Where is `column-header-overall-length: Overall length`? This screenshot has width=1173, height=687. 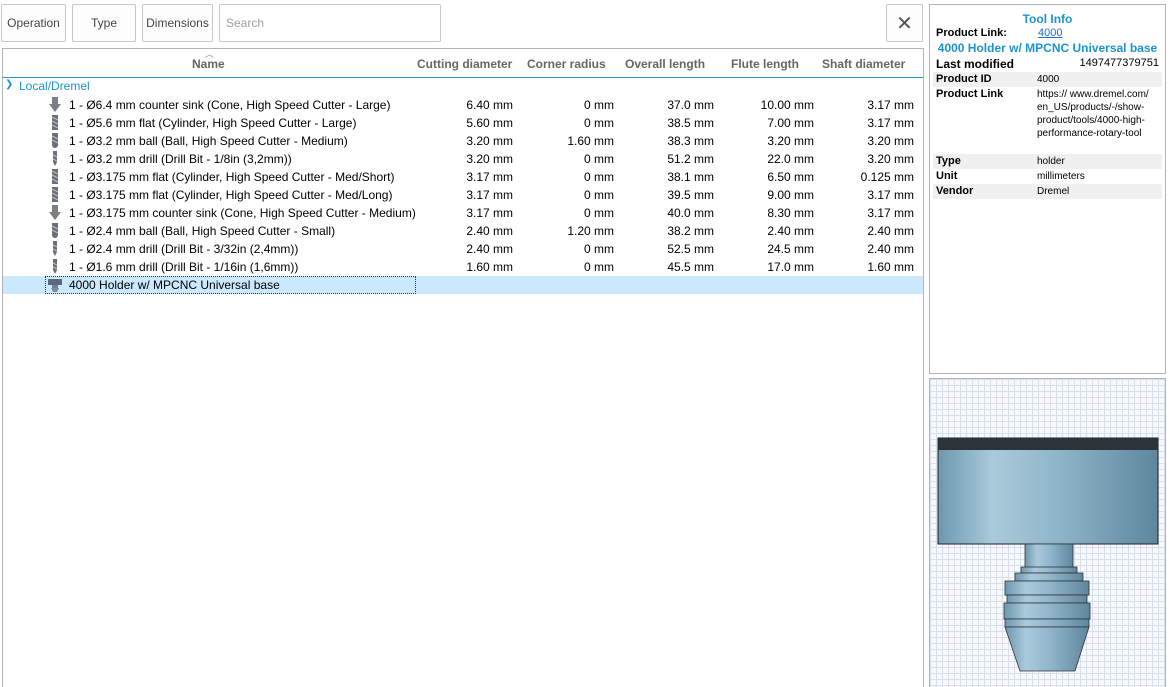 column-header-overall-length: Overall length is located at coordinates (665, 64).